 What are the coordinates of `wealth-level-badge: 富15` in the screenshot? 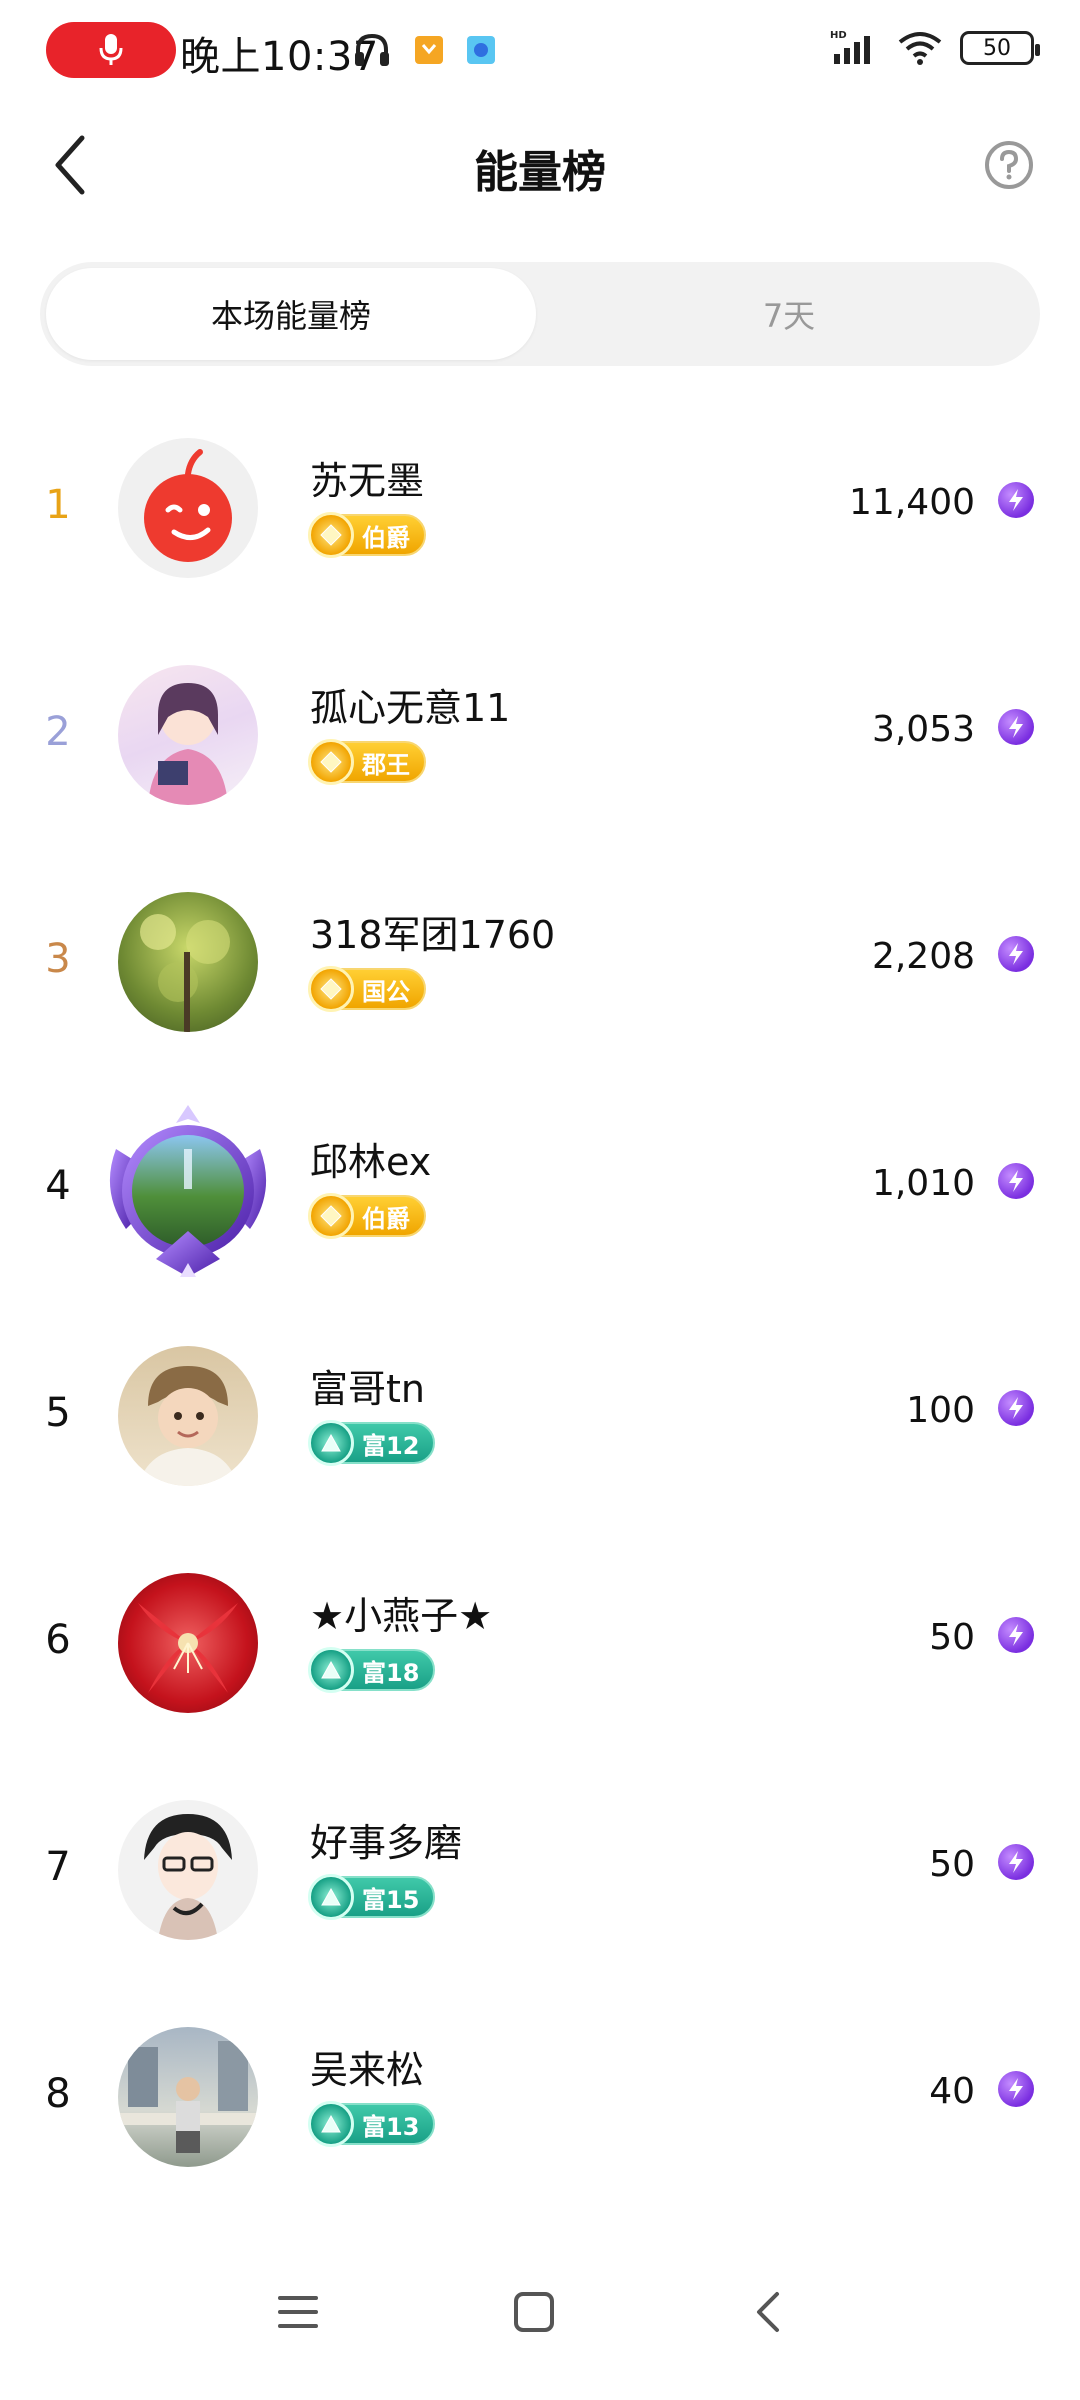 It's located at (372, 1897).